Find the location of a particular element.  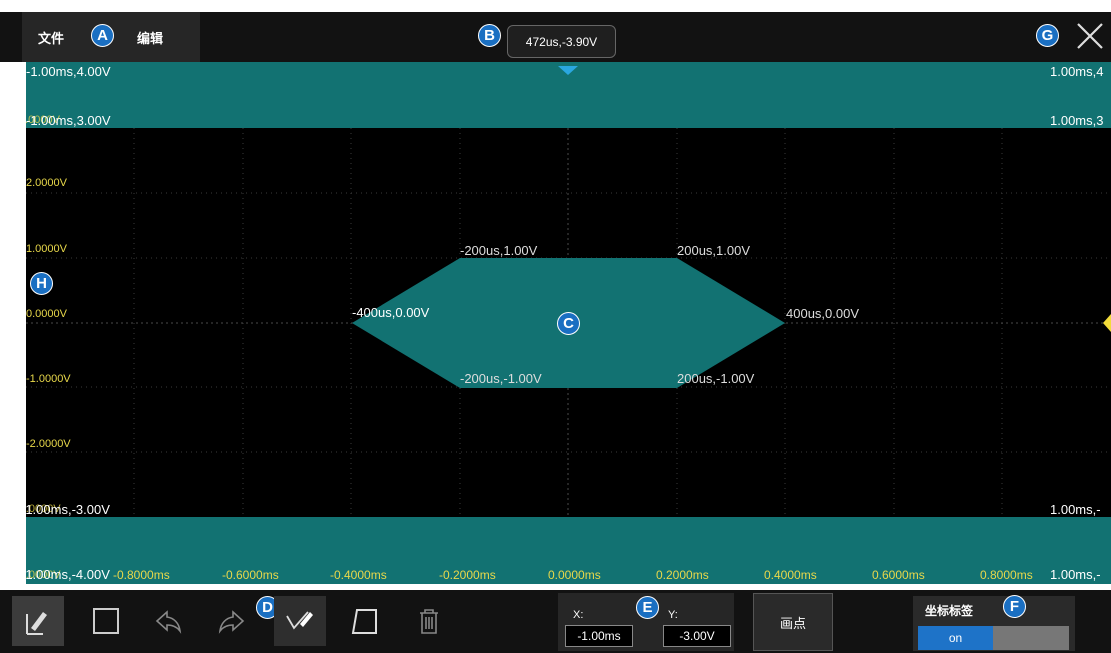

upper-mask-top-left-label: -1.00ms,4.00V is located at coordinates (68, 71).